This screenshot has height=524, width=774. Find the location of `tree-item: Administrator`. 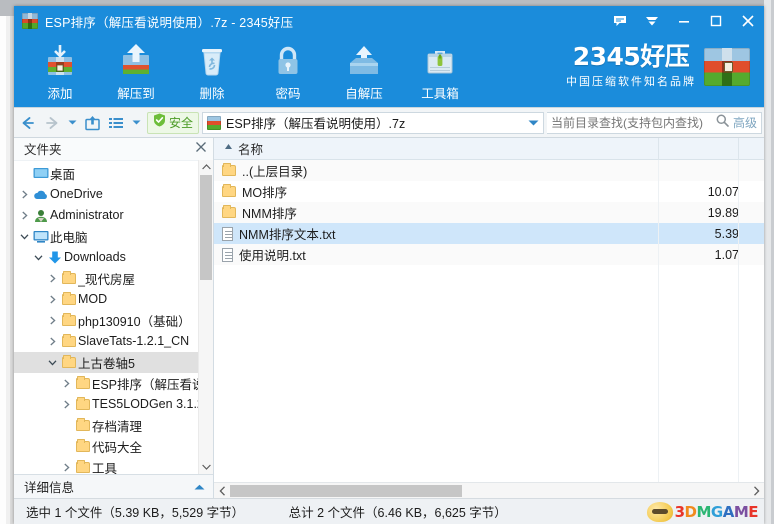

tree-item: Administrator is located at coordinates (106, 215).